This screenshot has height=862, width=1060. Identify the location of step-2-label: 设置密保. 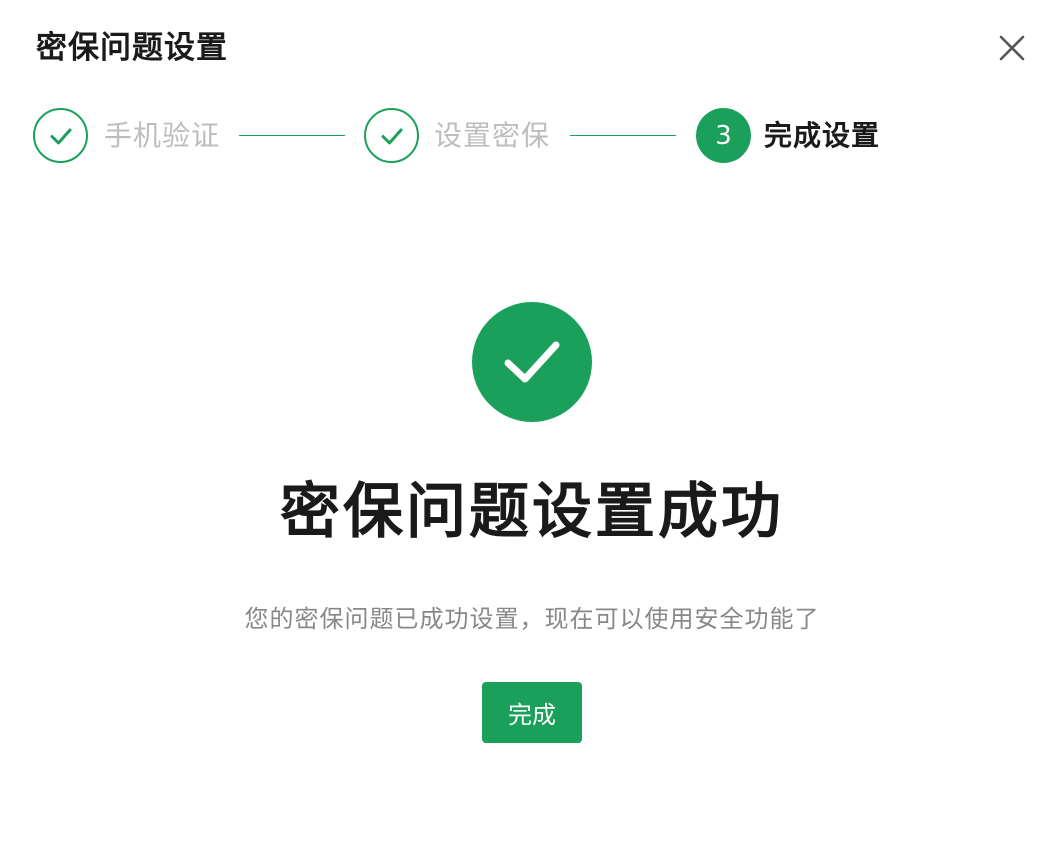
(492, 135).